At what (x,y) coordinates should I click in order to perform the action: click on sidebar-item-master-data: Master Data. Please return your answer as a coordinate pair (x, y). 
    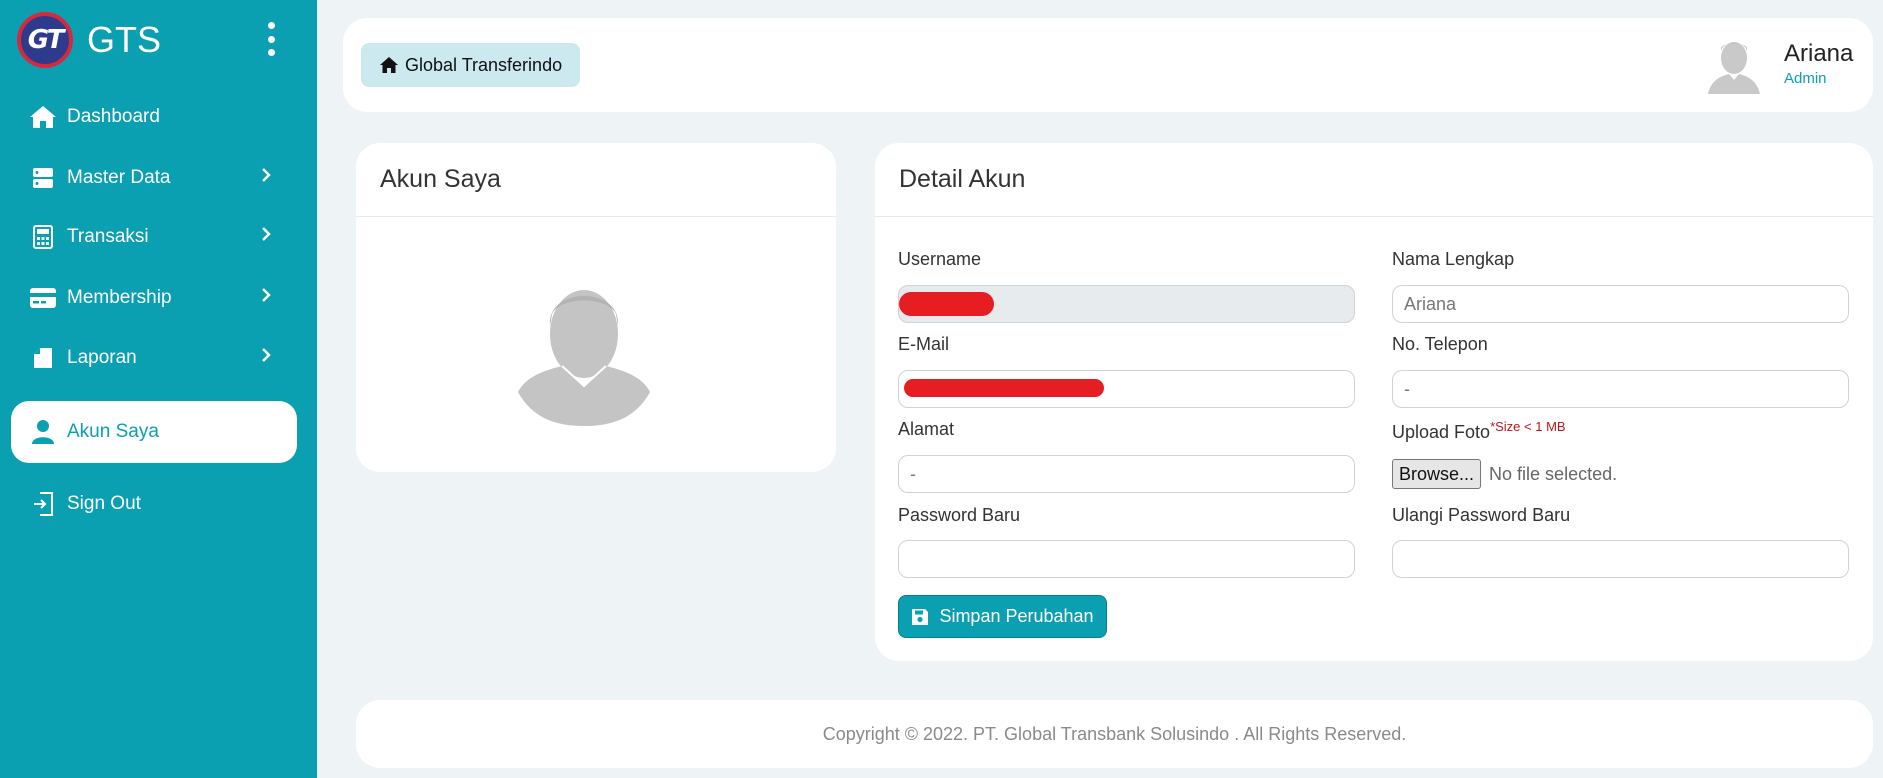
    Looking at the image, I should click on (154, 178).